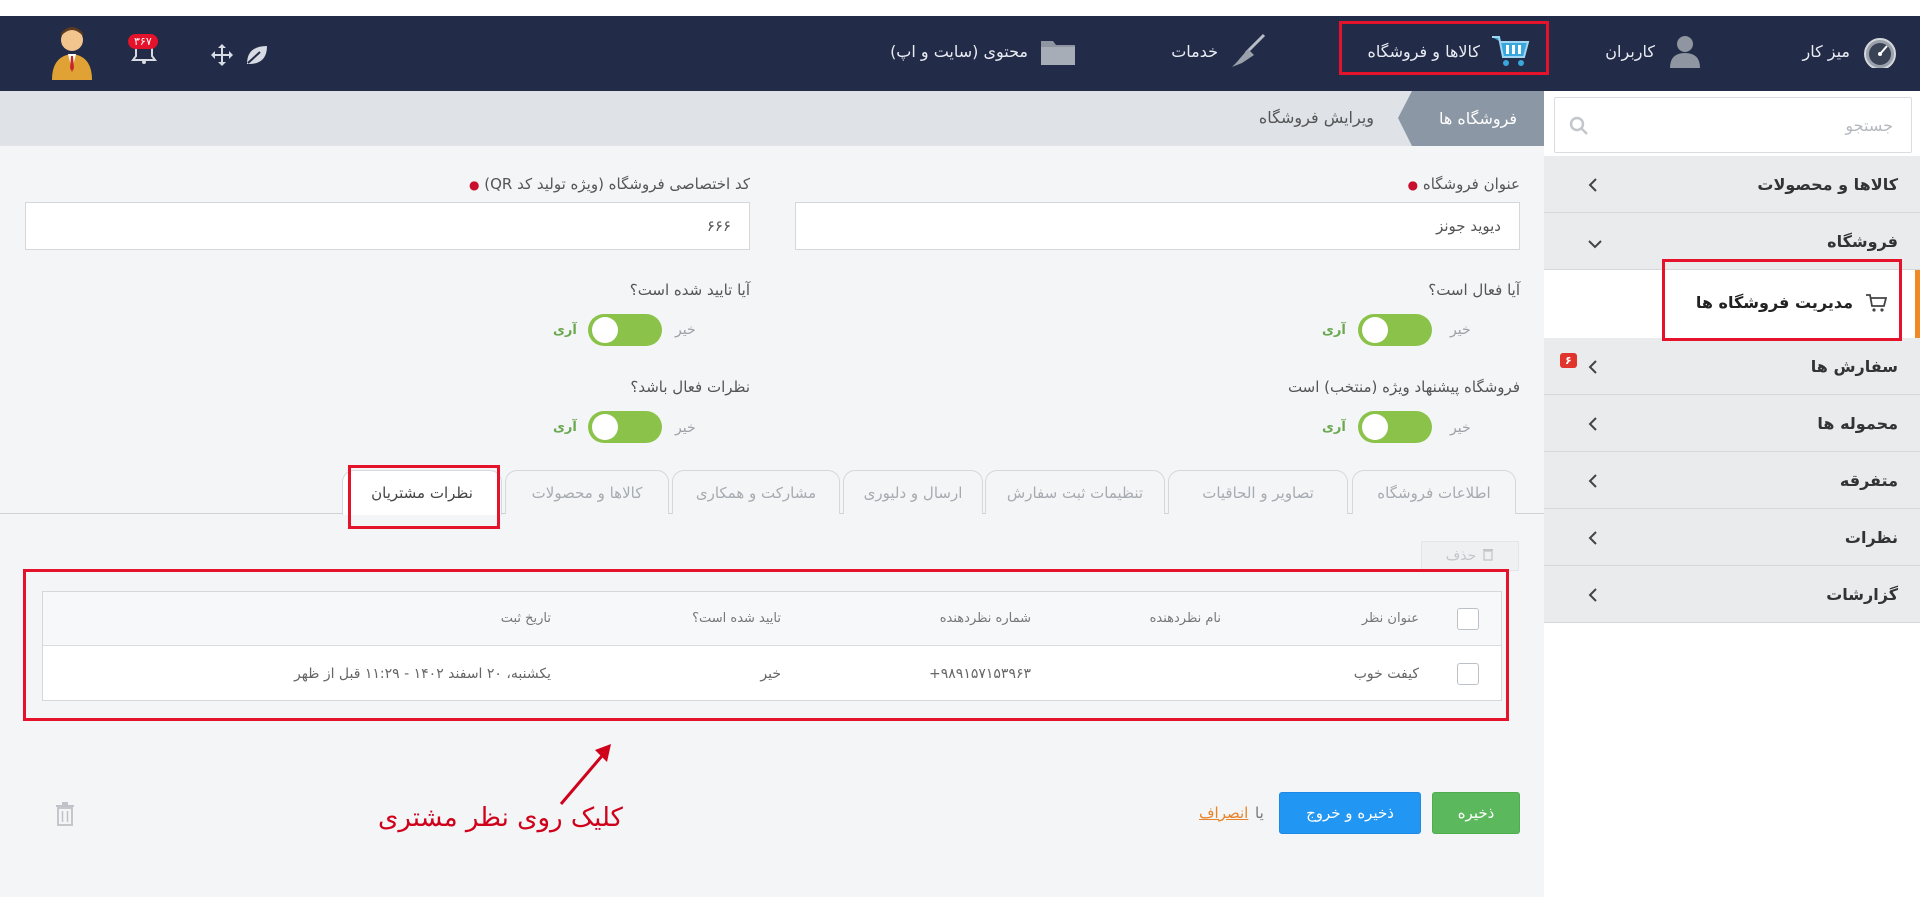 The image size is (1920, 897). What do you see at coordinates (1448, 51) in the screenshot?
I see `nav-item-products-store: کالاها و فروشگاه` at bounding box center [1448, 51].